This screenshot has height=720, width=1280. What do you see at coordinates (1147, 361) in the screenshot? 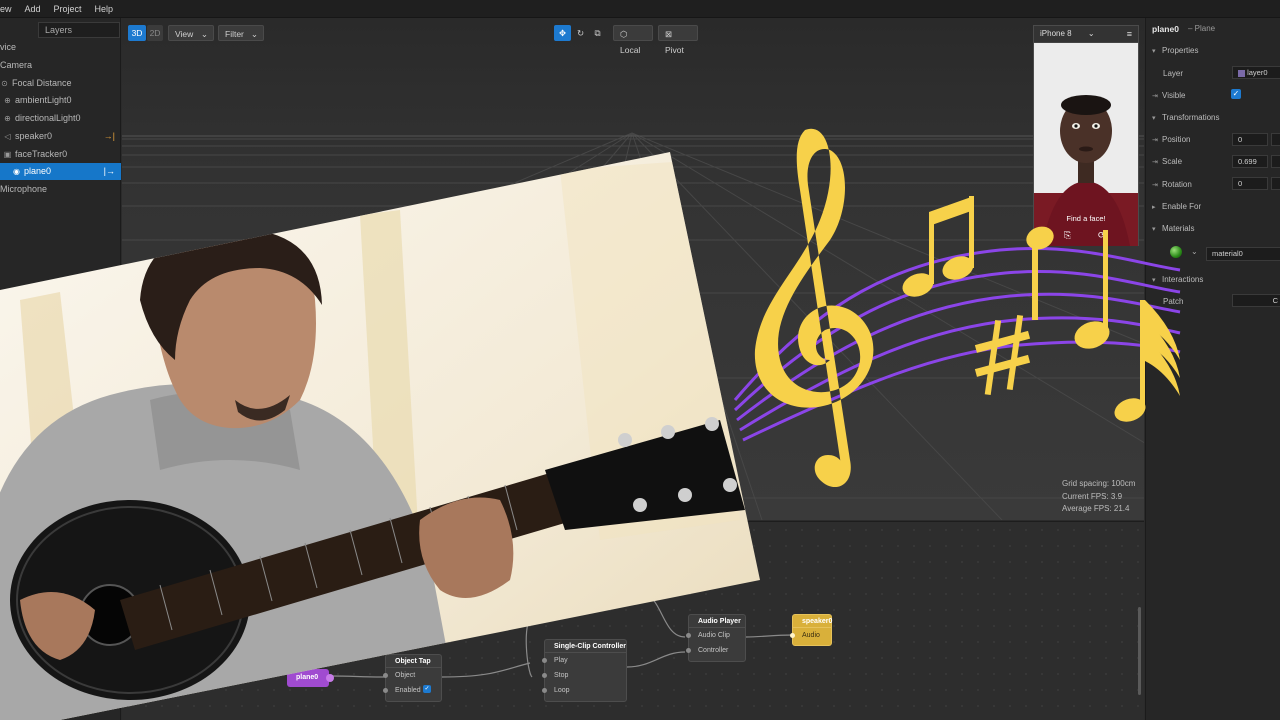
I see `sixteenth-note-icon` at bounding box center [1147, 361].